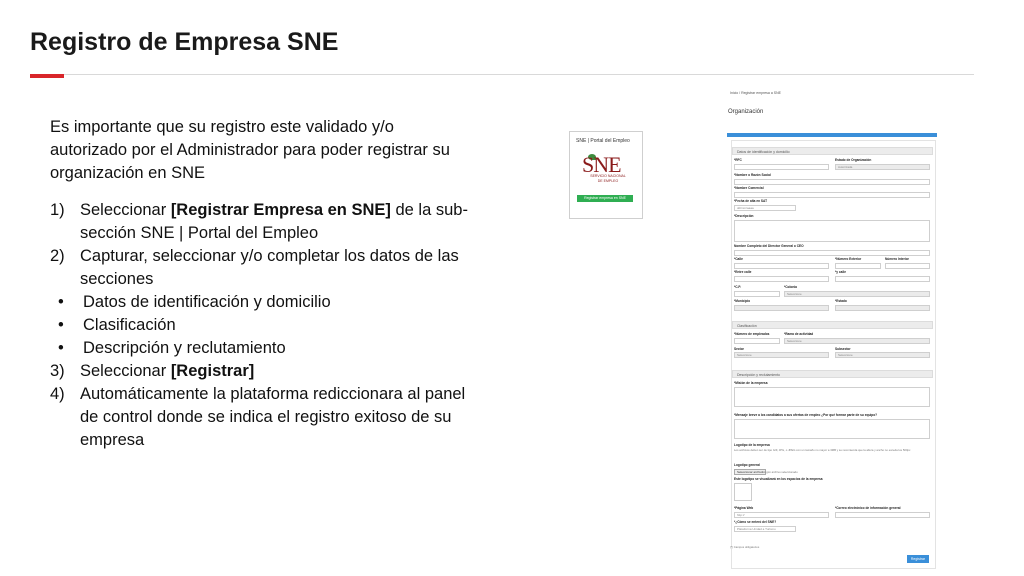  What do you see at coordinates (502, 74) in the screenshot?
I see `title-divider` at bounding box center [502, 74].